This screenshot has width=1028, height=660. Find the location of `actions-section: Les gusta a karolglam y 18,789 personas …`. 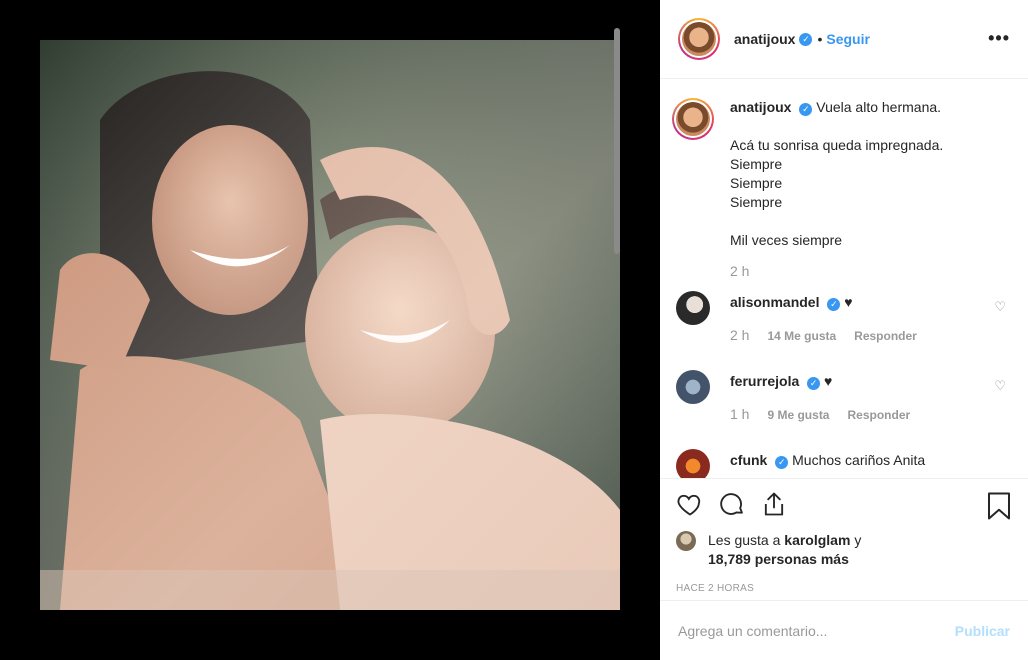

actions-section: Les gusta a karolglam y 18,789 personas … is located at coordinates (844, 539).